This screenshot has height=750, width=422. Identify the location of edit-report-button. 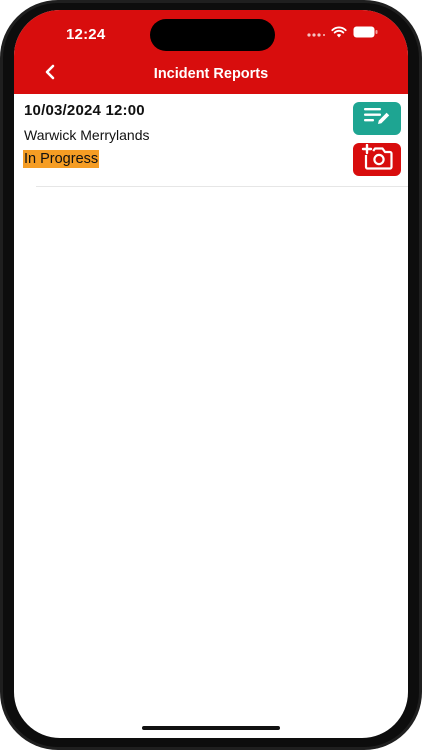
(377, 118).